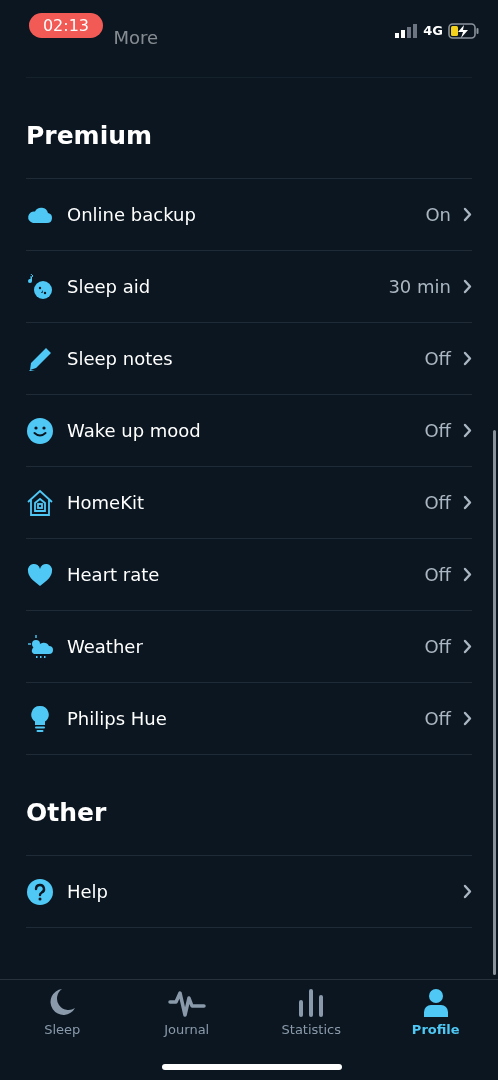 This screenshot has height=1080, width=498. Describe the element at coordinates (40, 286) in the screenshot. I see `music-note-face-icon` at that location.